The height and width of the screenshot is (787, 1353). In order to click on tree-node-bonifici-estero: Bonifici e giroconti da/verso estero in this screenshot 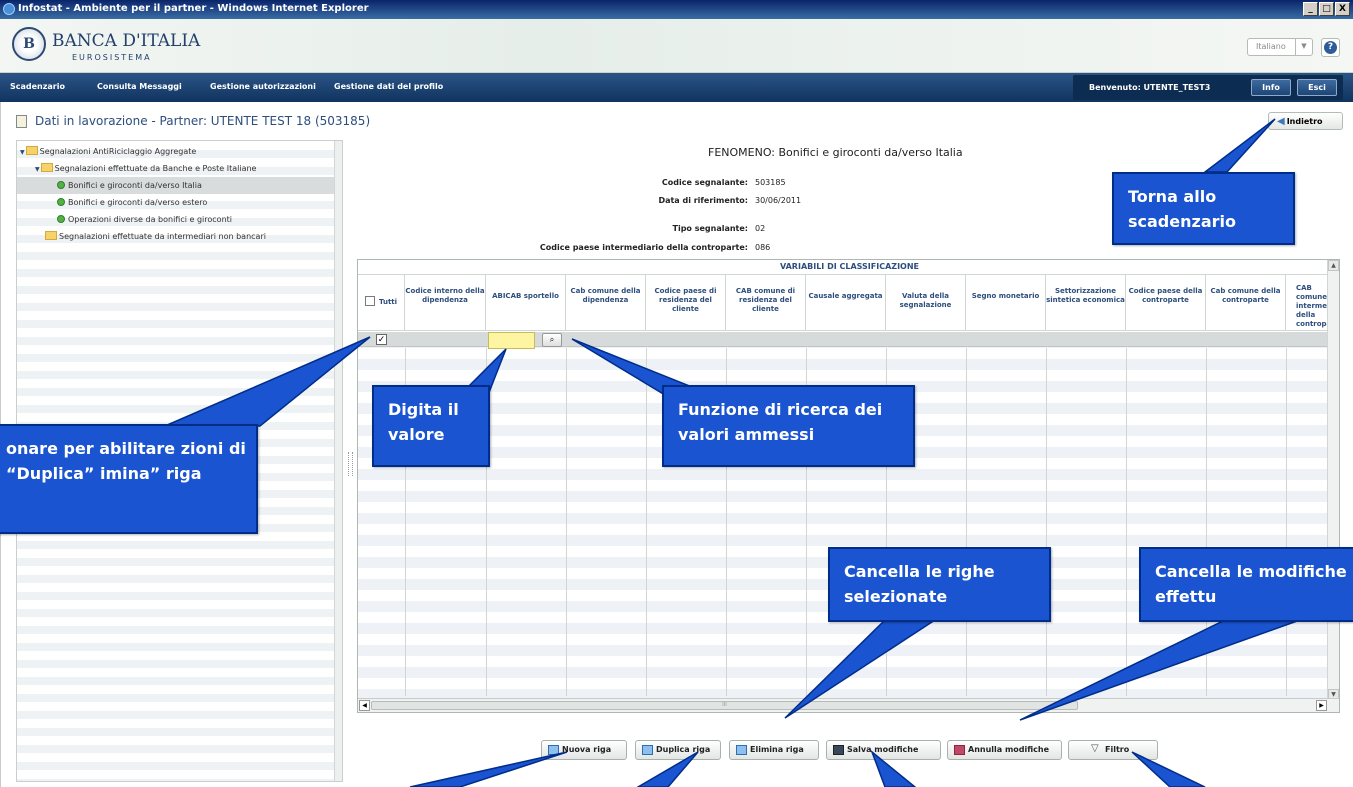, I will do `click(132, 202)`.